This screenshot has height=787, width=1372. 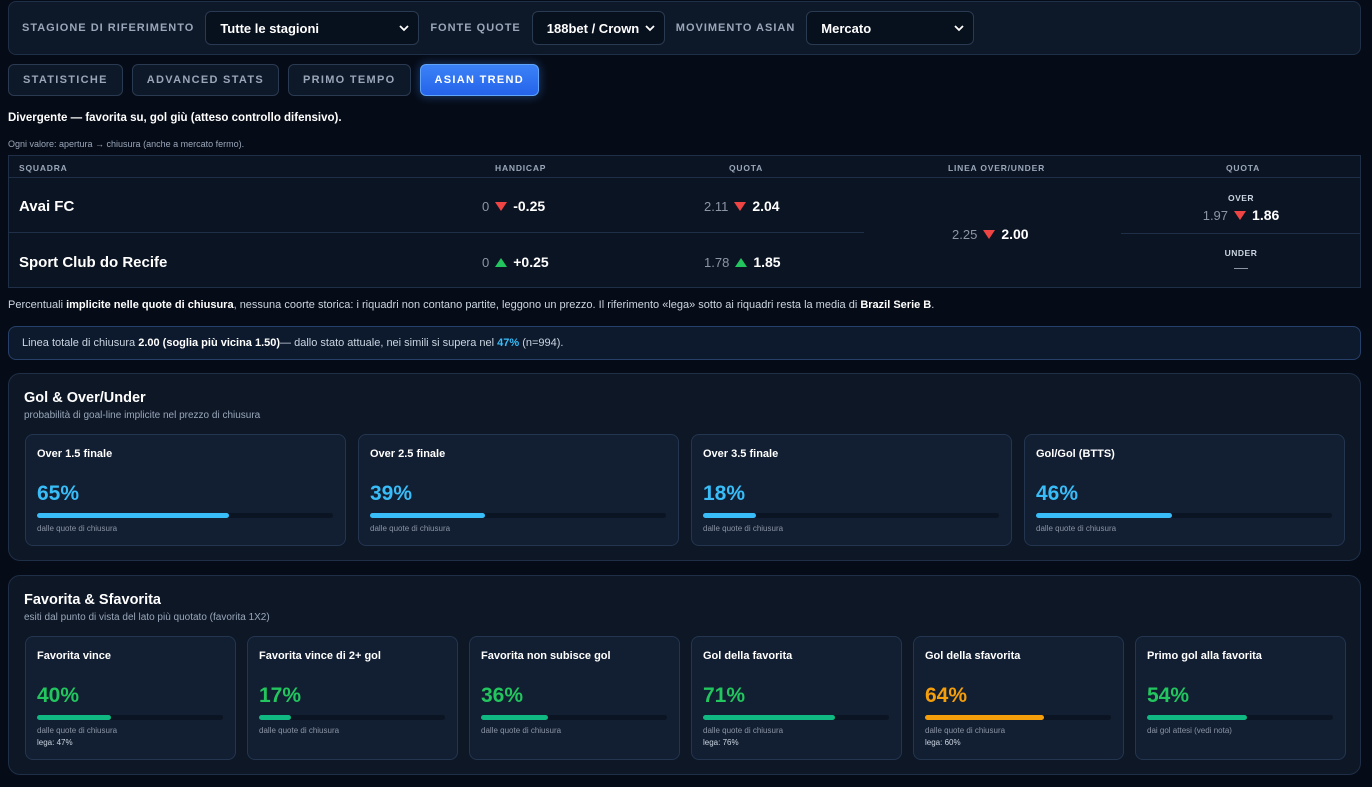 What do you see at coordinates (58, 695) in the screenshot?
I see `card-value: 40%` at bounding box center [58, 695].